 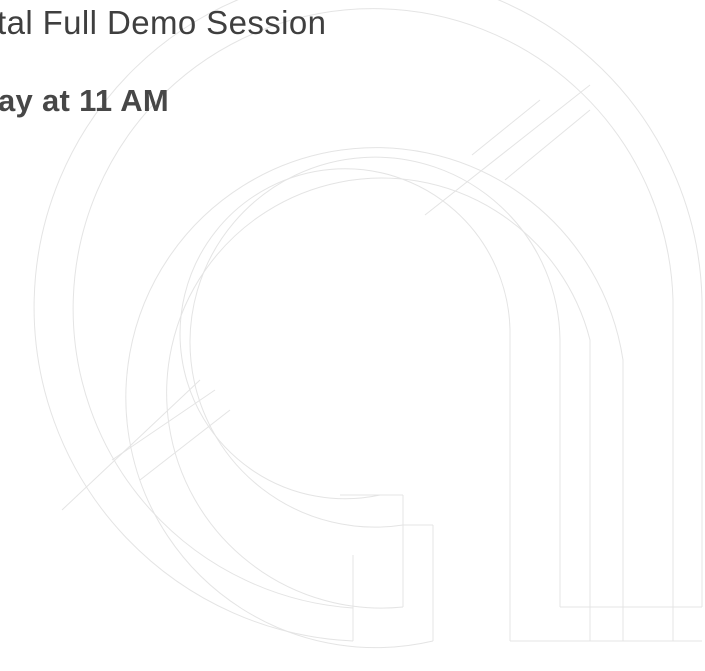 What do you see at coordinates (85, 100) in the screenshot?
I see `session-time: ay at 11 AM` at bounding box center [85, 100].